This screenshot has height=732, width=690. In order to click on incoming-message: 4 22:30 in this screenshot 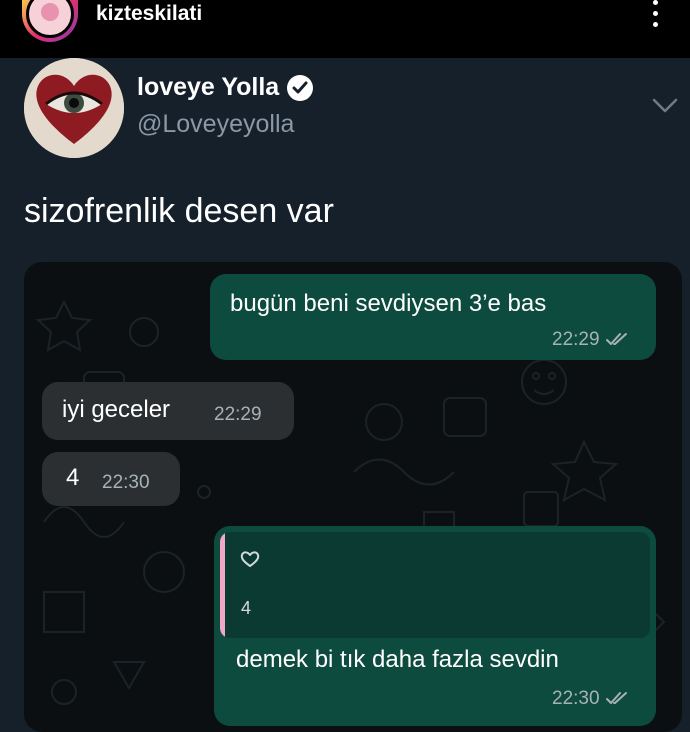, I will do `click(111, 479)`.